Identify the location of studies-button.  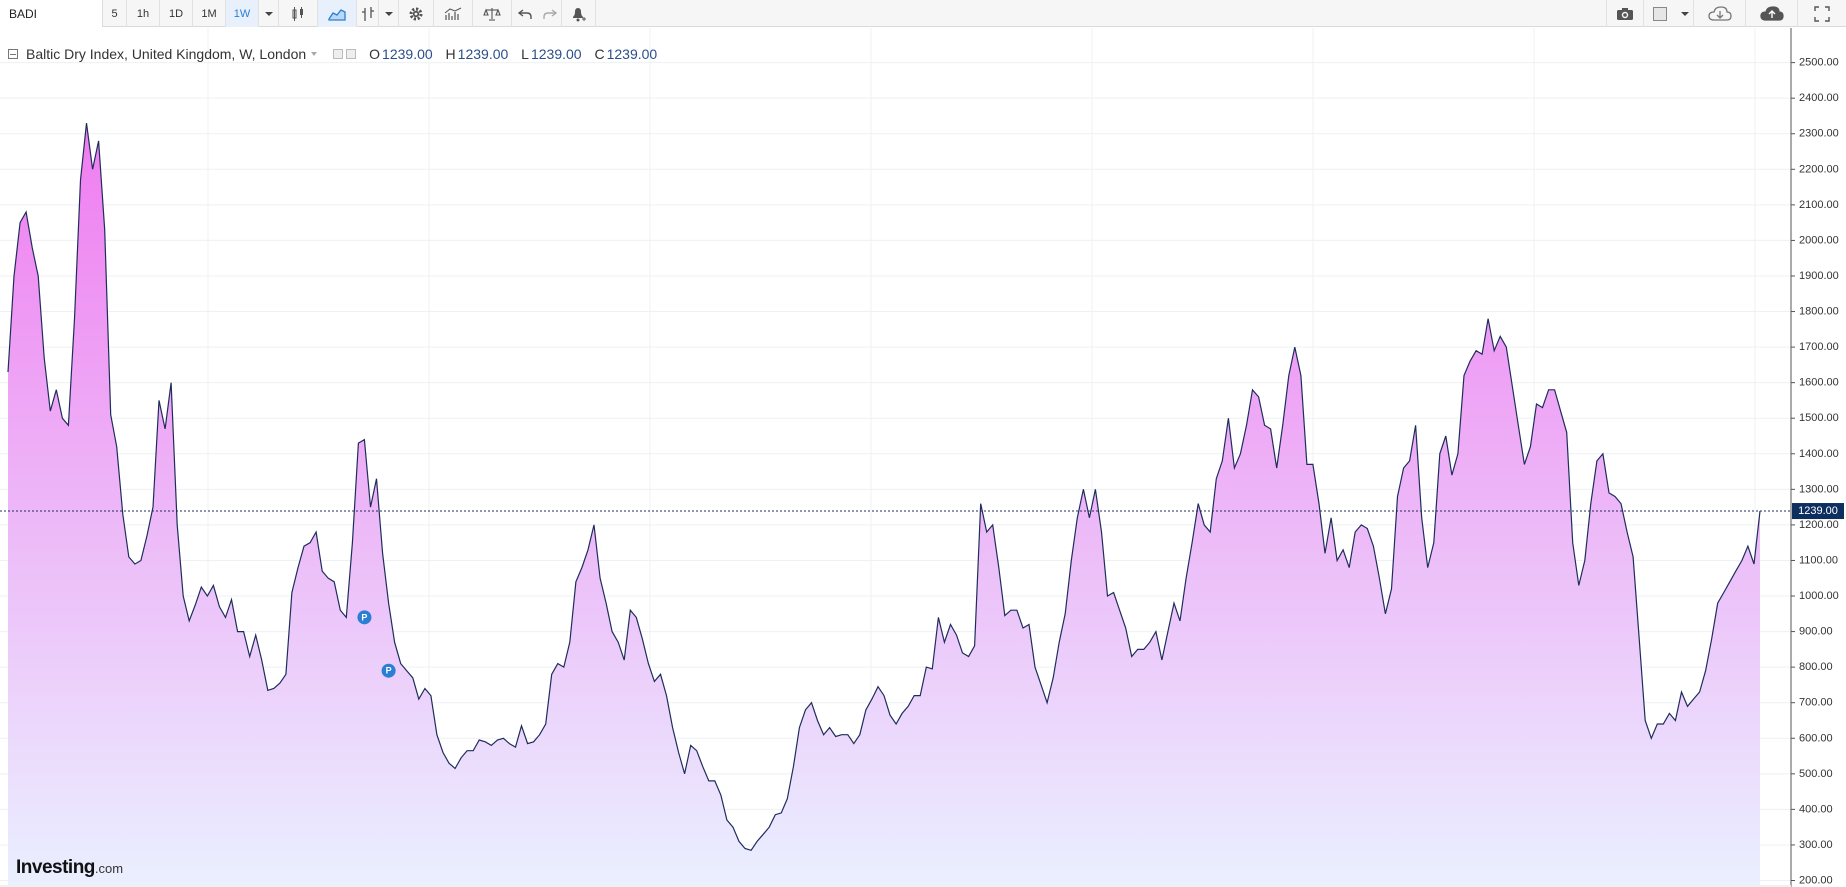
(453, 13).